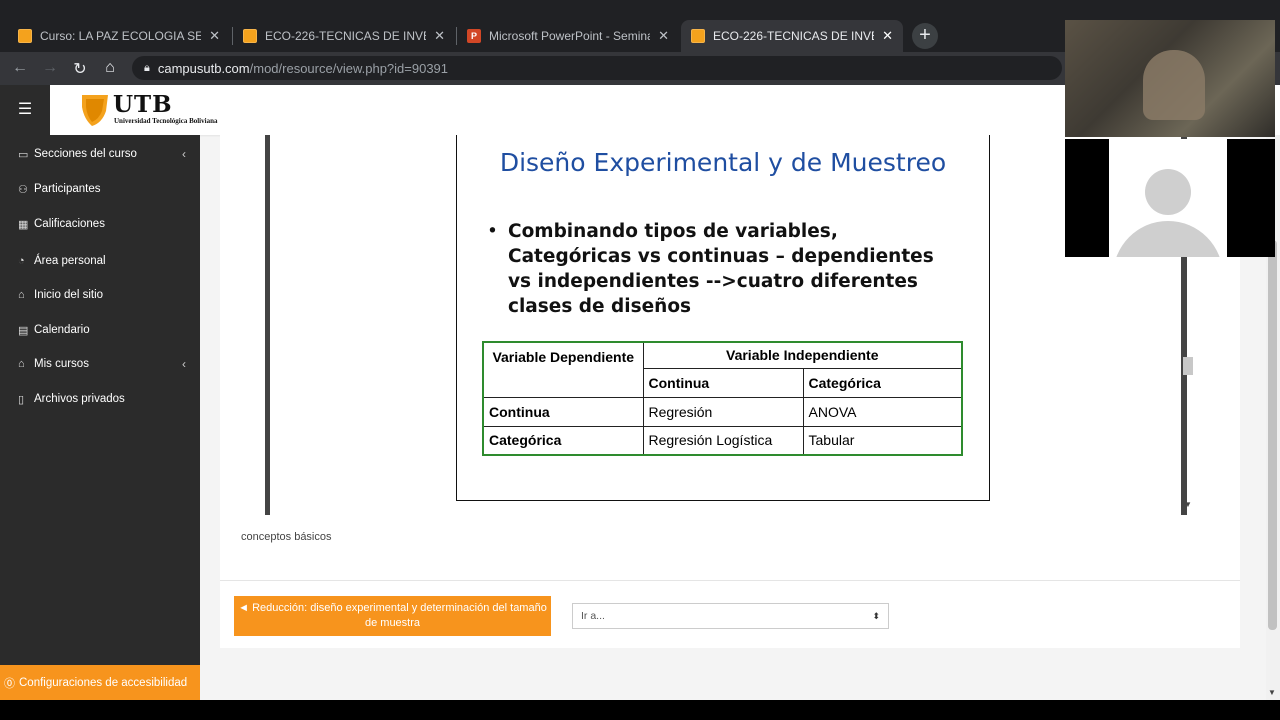 The image size is (1280, 720). Describe the element at coordinates (23, 189) in the screenshot. I see `users-icon: ⚇` at that location.